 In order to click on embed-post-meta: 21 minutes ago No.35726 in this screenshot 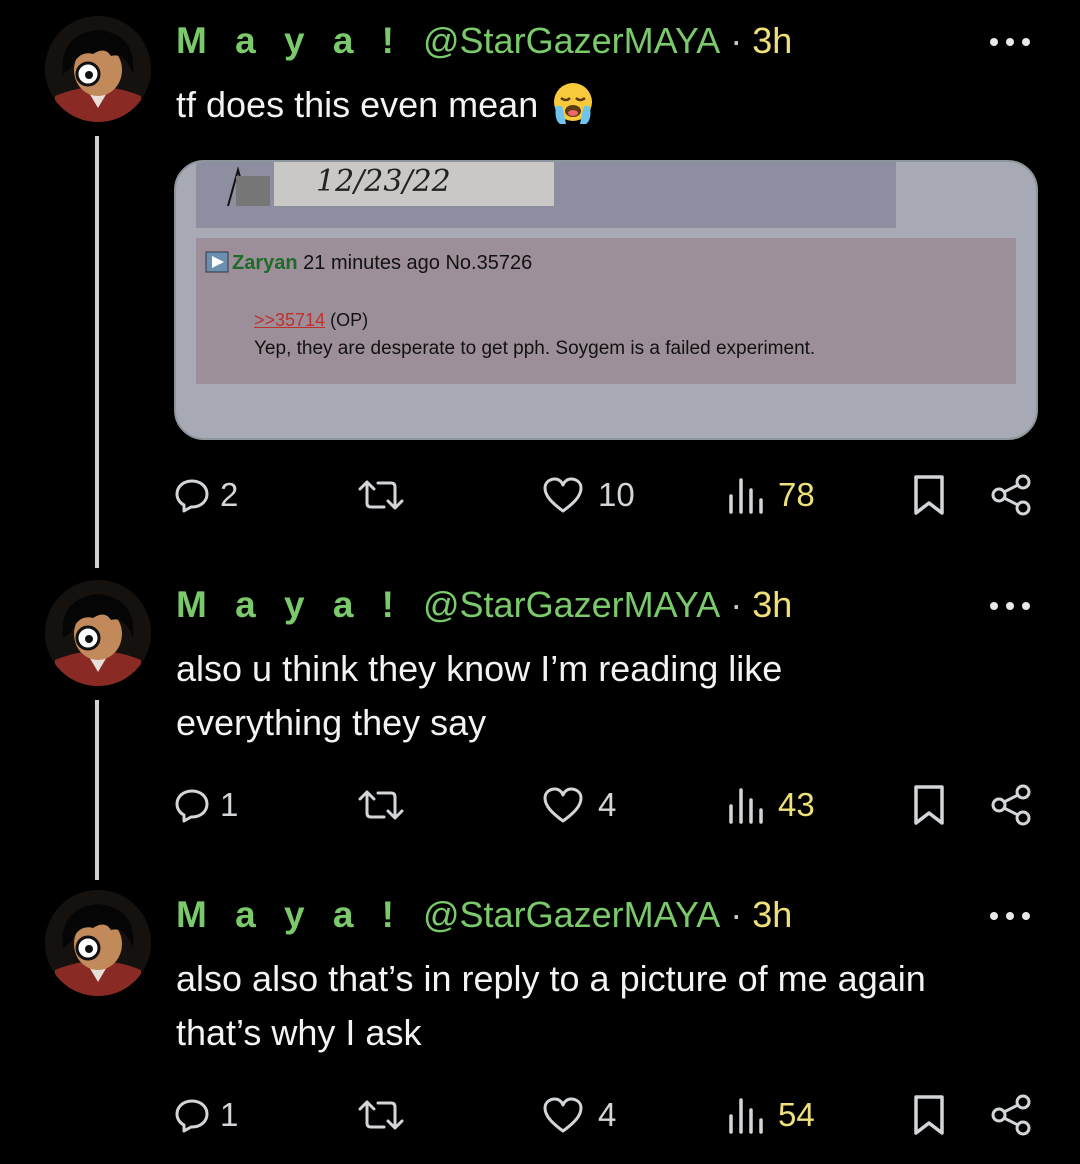, I will do `click(418, 263)`.